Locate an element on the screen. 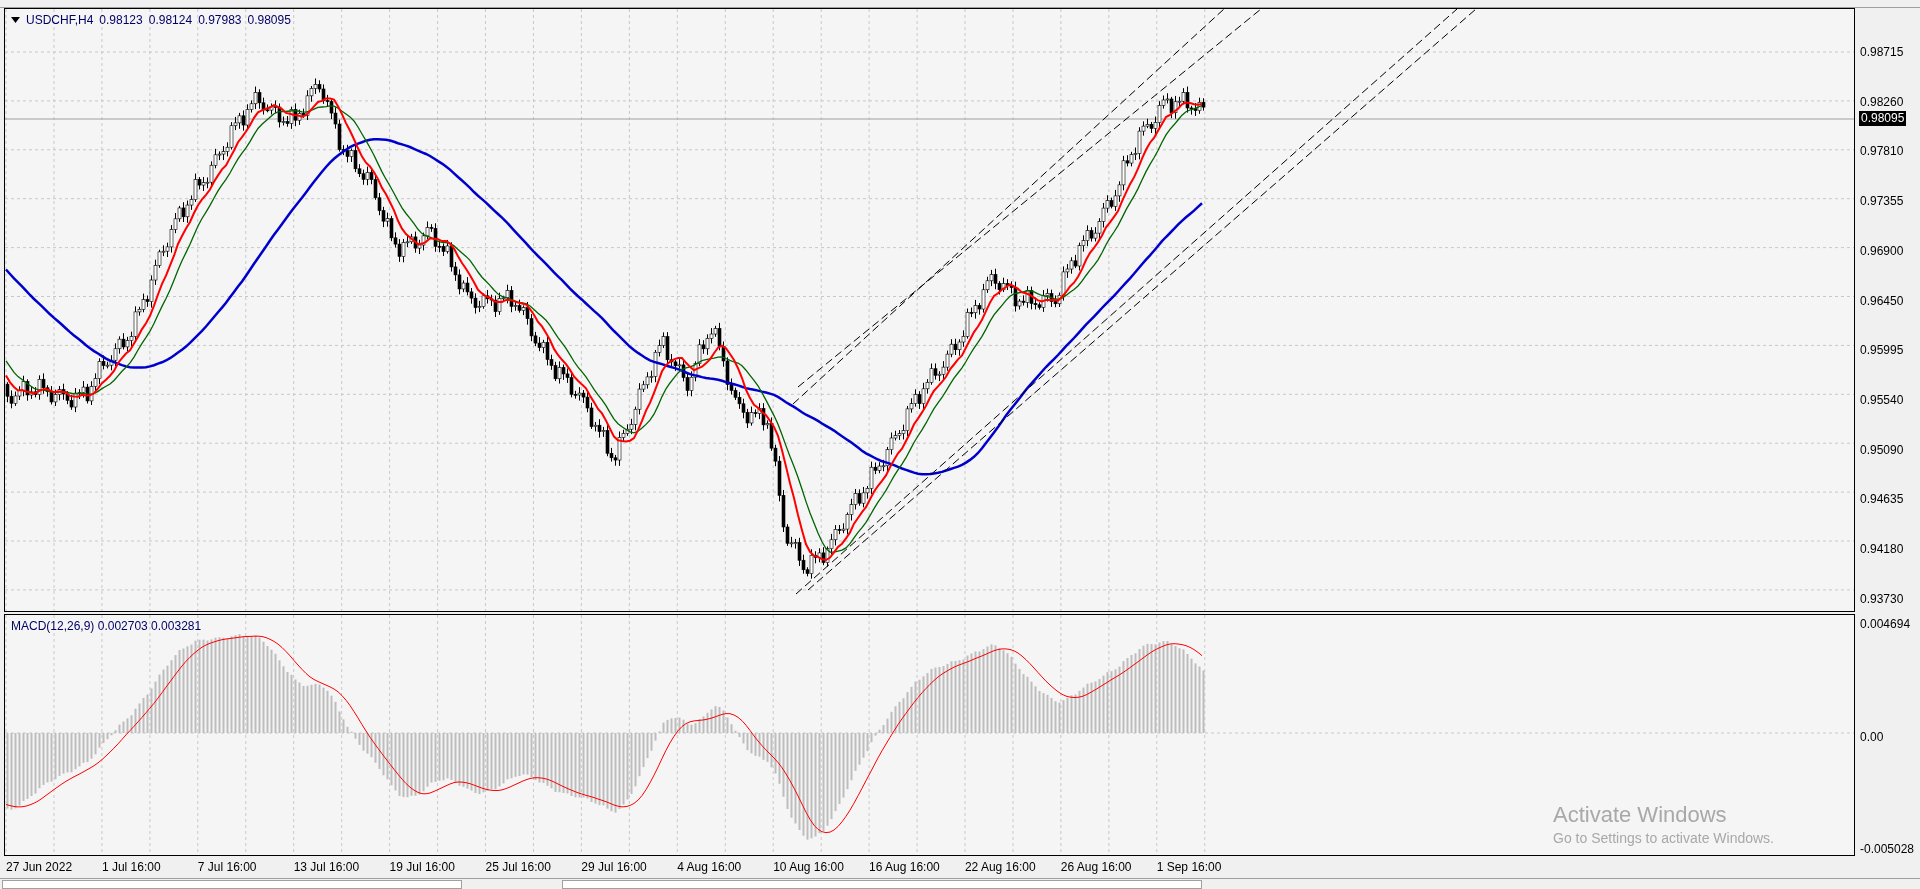 The image size is (1920, 889). time-label: 13 Jul 16:00 is located at coordinates (327, 867).